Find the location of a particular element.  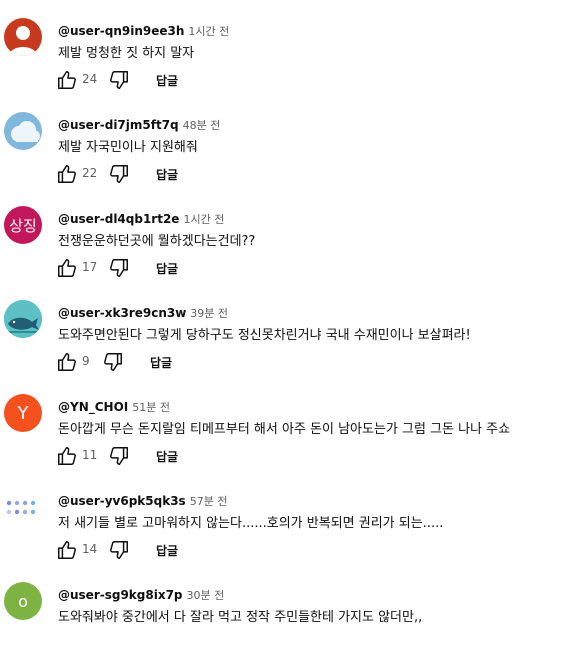

comment-actions: 9 답글 is located at coordinates (156, 362).